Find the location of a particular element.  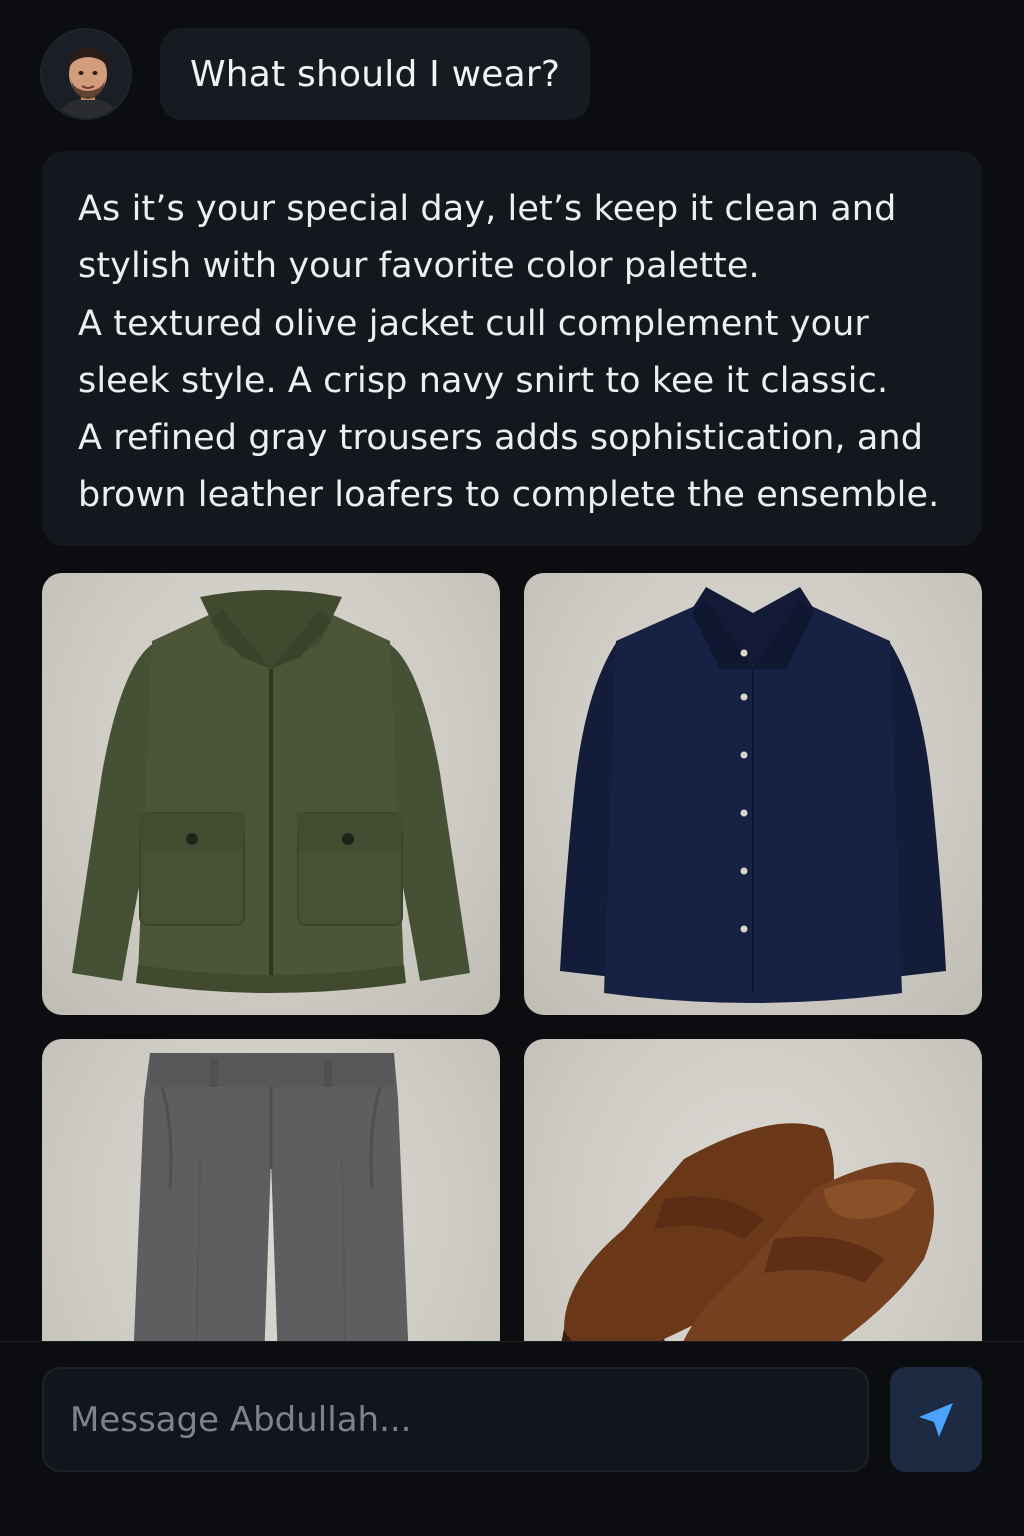

navy-shirt-image is located at coordinates (753, 794).